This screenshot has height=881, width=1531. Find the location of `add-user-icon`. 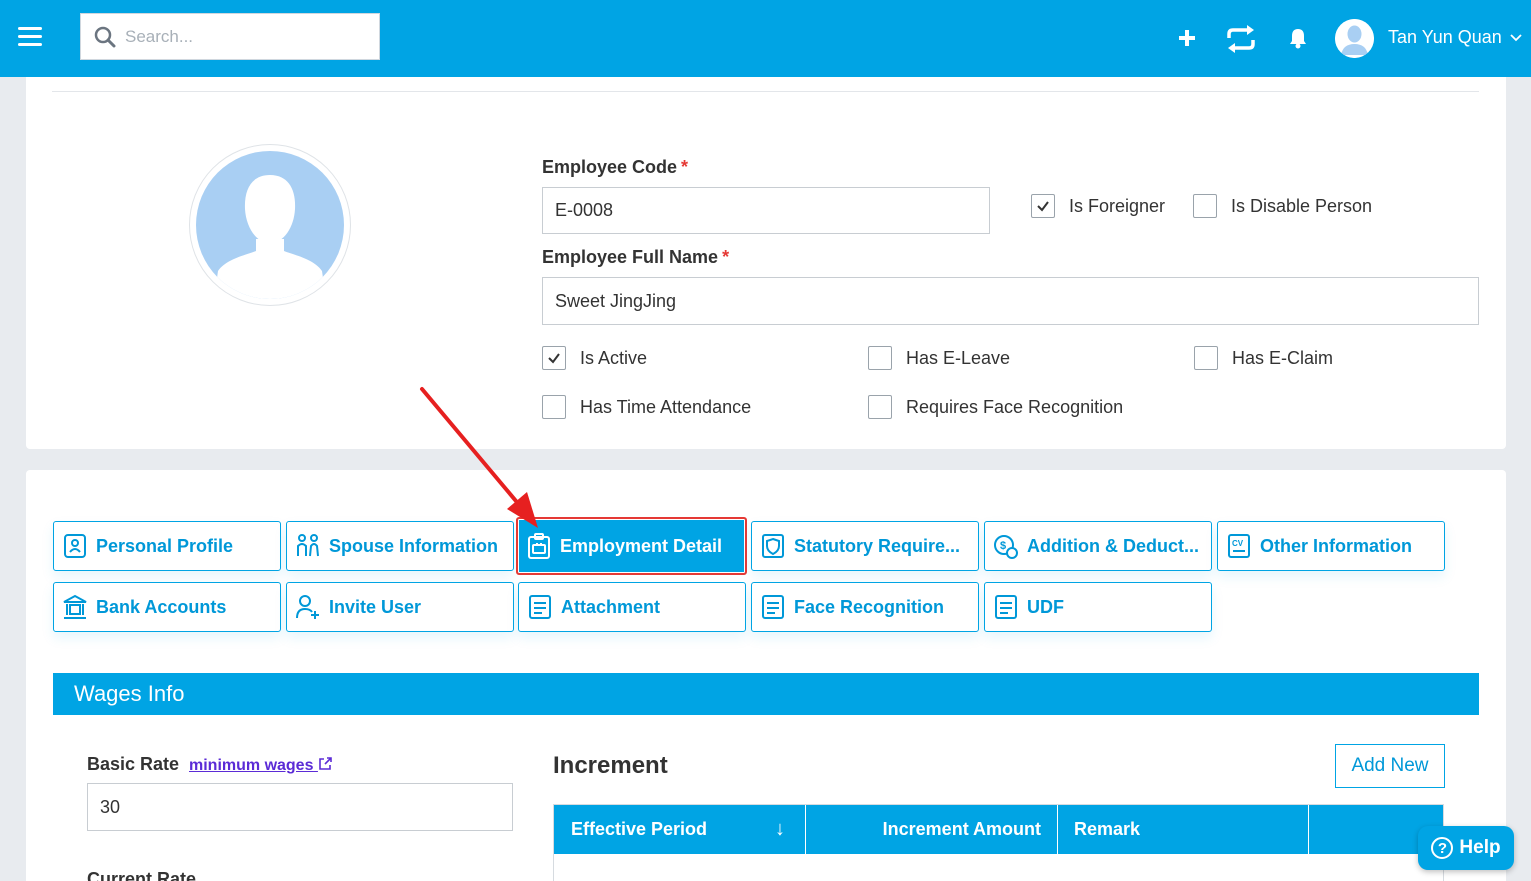

add-user-icon is located at coordinates (307, 607).